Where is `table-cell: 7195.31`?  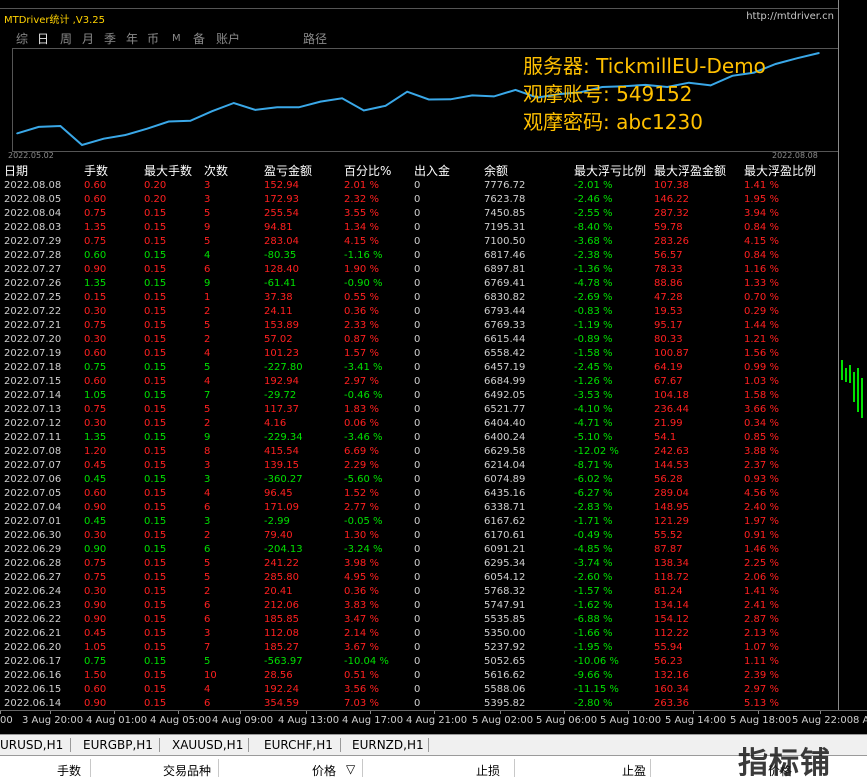
table-cell: 7195.31 is located at coordinates (505, 227).